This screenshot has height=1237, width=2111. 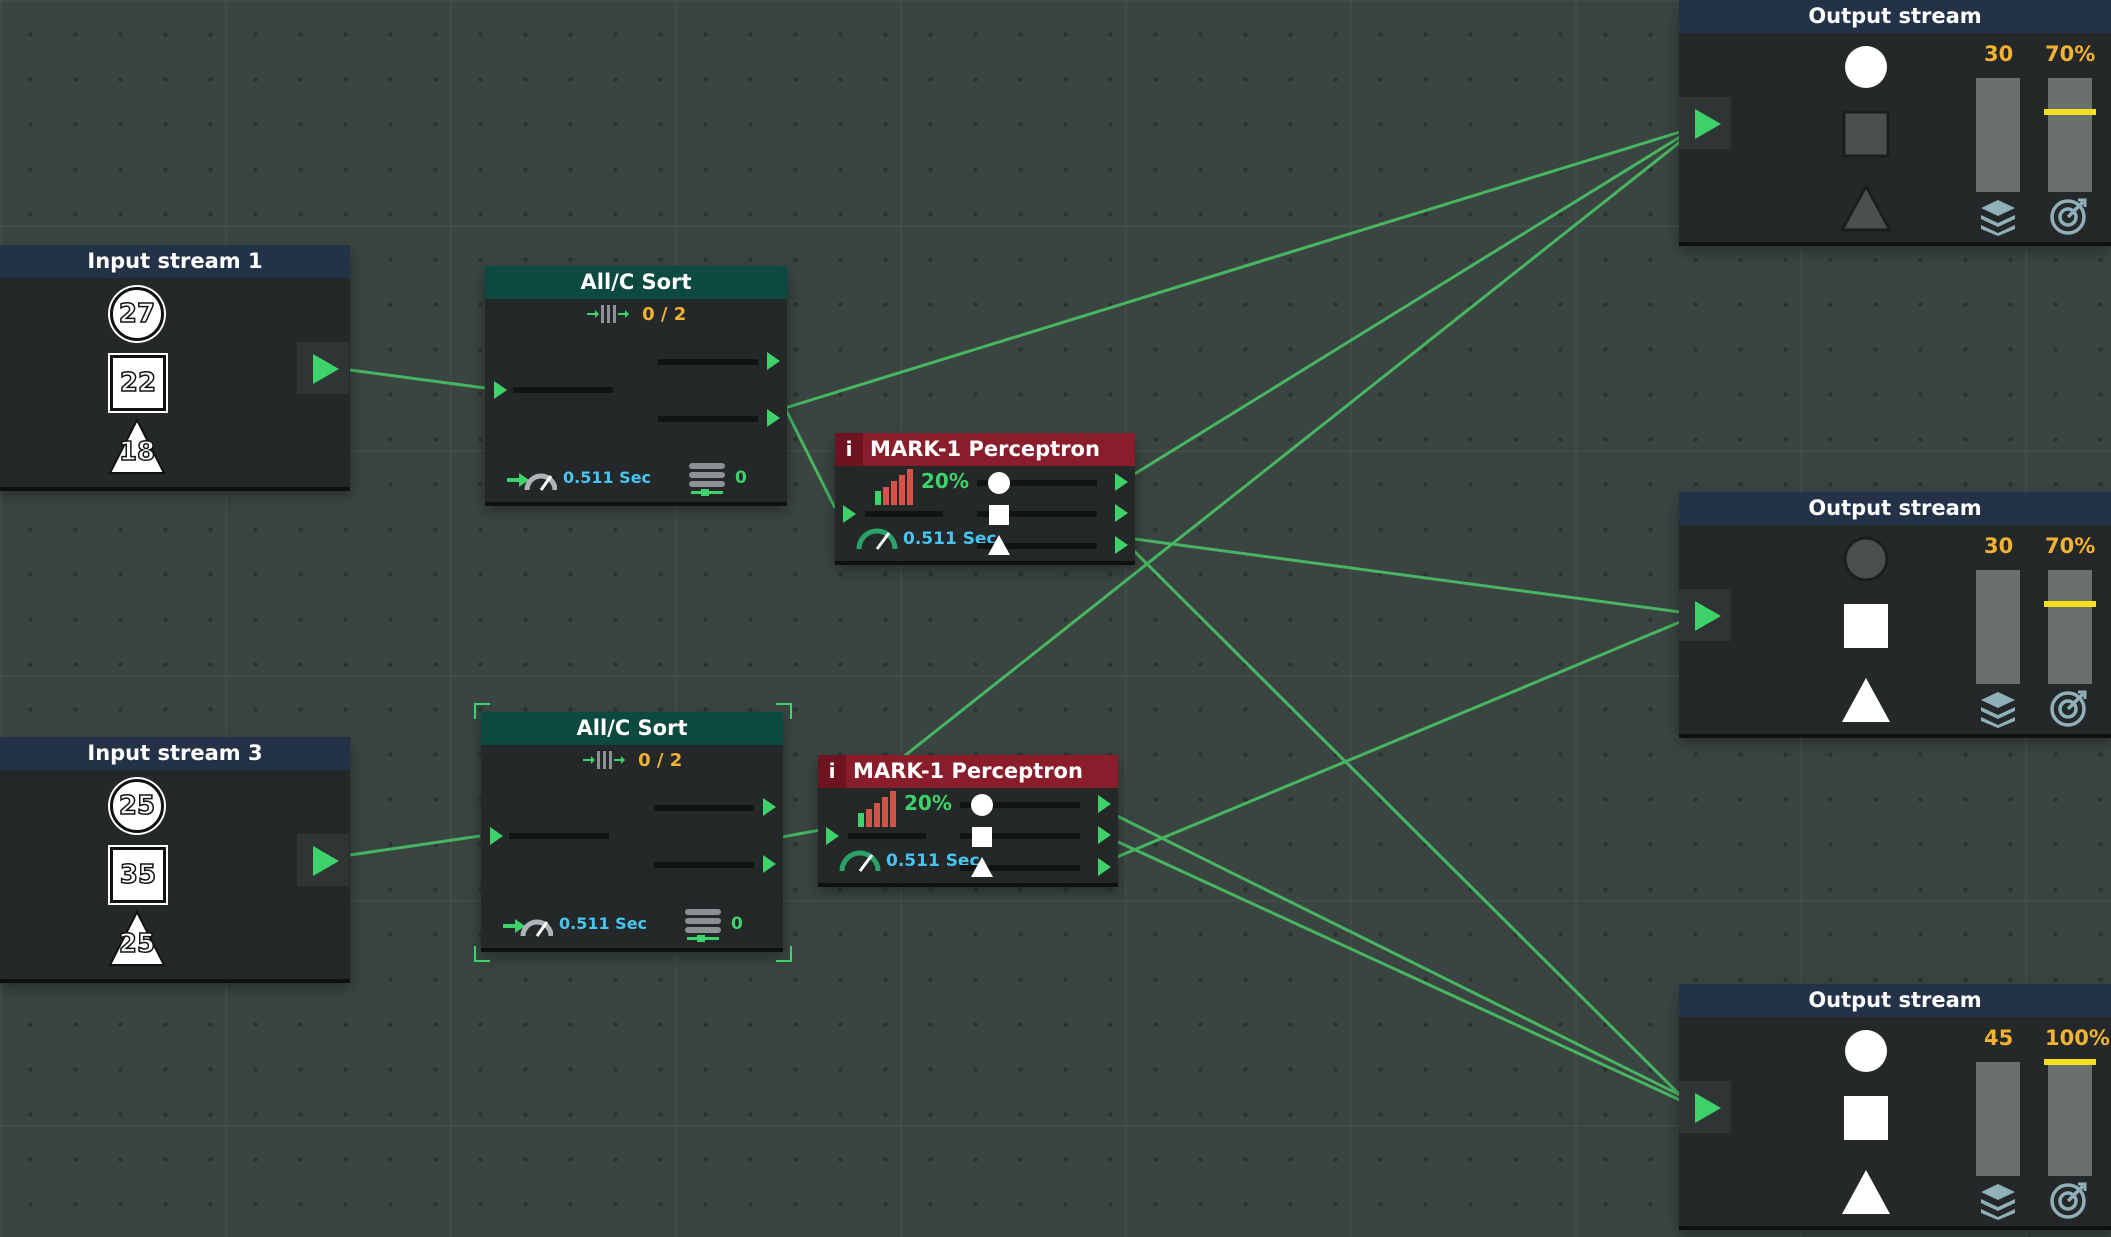 What do you see at coordinates (2077, 1038) in the screenshot?
I see `percent-value: 100%` at bounding box center [2077, 1038].